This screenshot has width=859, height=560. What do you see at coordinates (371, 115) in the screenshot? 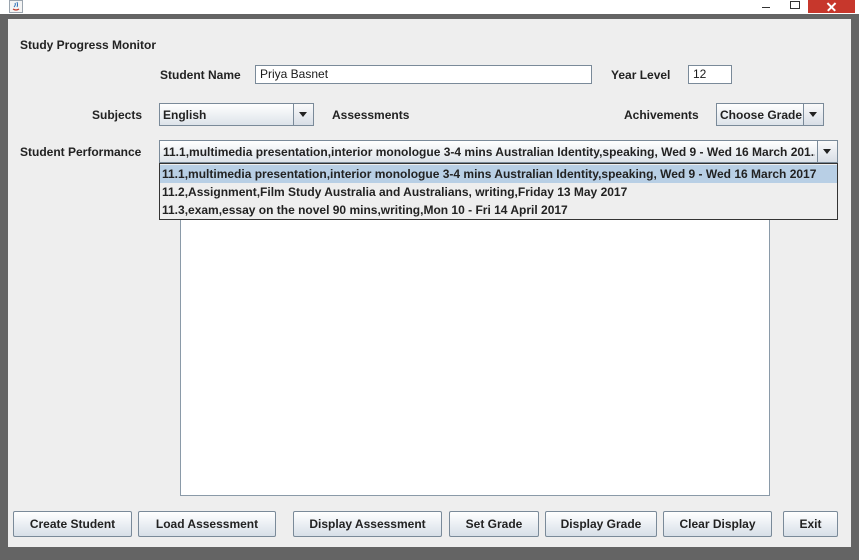
I see `assessments-label: Assessments` at bounding box center [371, 115].